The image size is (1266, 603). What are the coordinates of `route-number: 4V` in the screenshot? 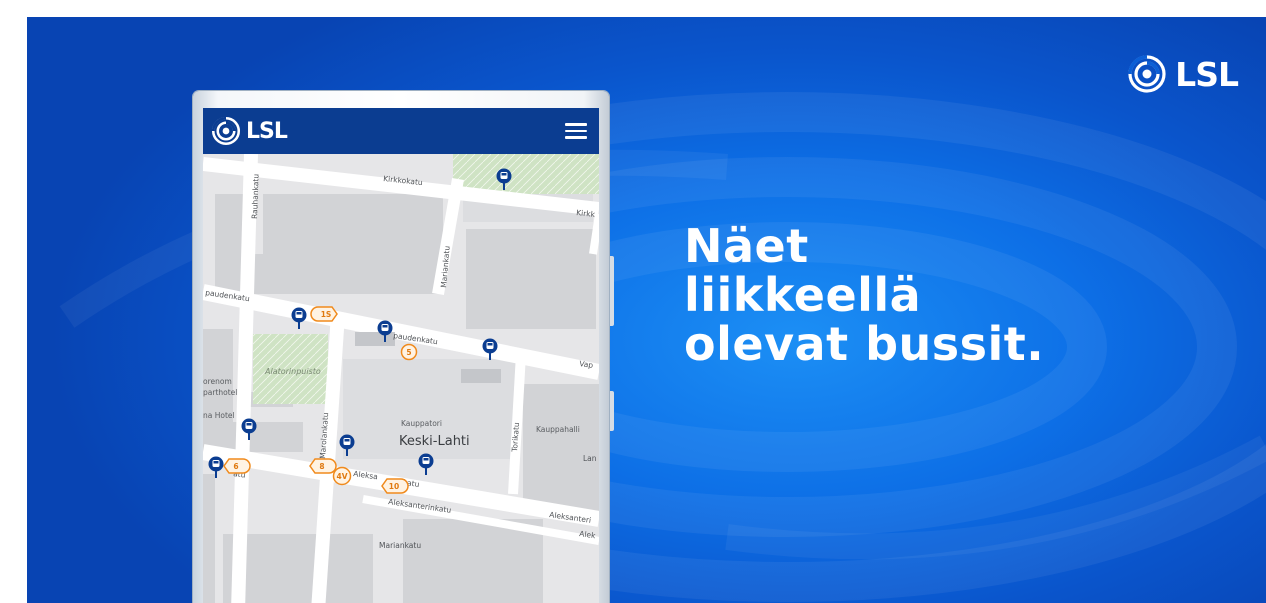 It's located at (341, 476).